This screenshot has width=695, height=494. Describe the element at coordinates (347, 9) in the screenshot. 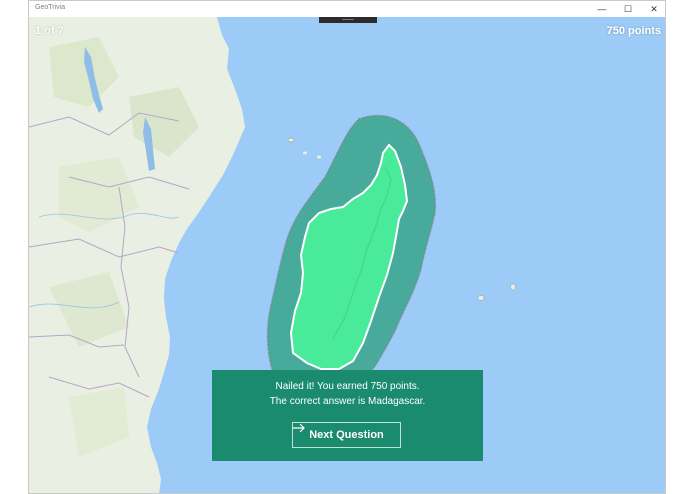

I see `title-bar: GeoTrivia — ☐ ✕` at that location.